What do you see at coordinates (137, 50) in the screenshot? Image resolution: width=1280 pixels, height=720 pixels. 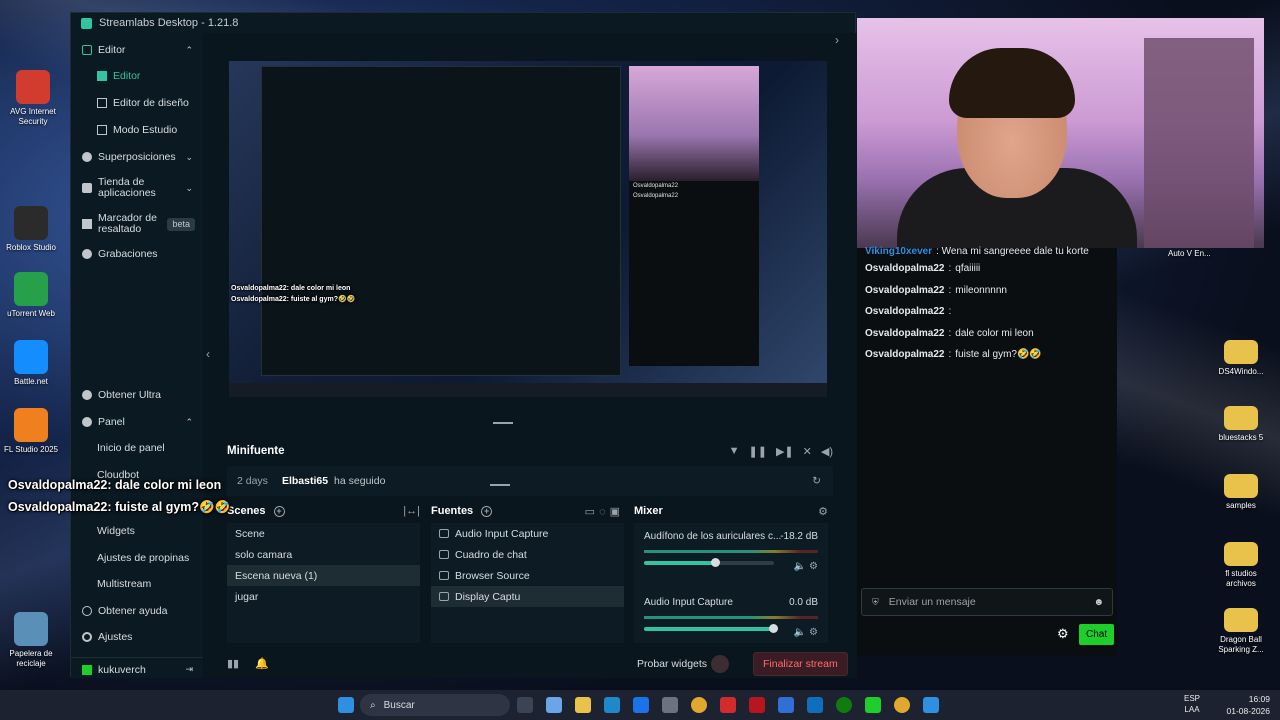 I see `nav-editor: Editor ⌃` at bounding box center [137, 50].